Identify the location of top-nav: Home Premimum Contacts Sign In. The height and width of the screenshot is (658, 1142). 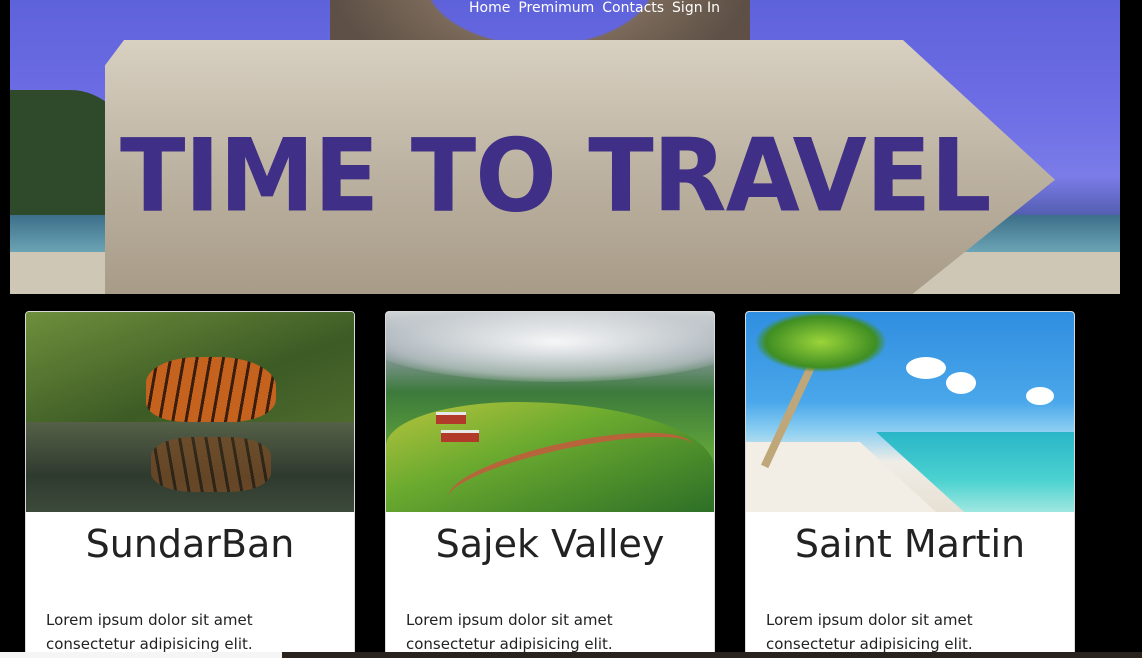
(594, 10).